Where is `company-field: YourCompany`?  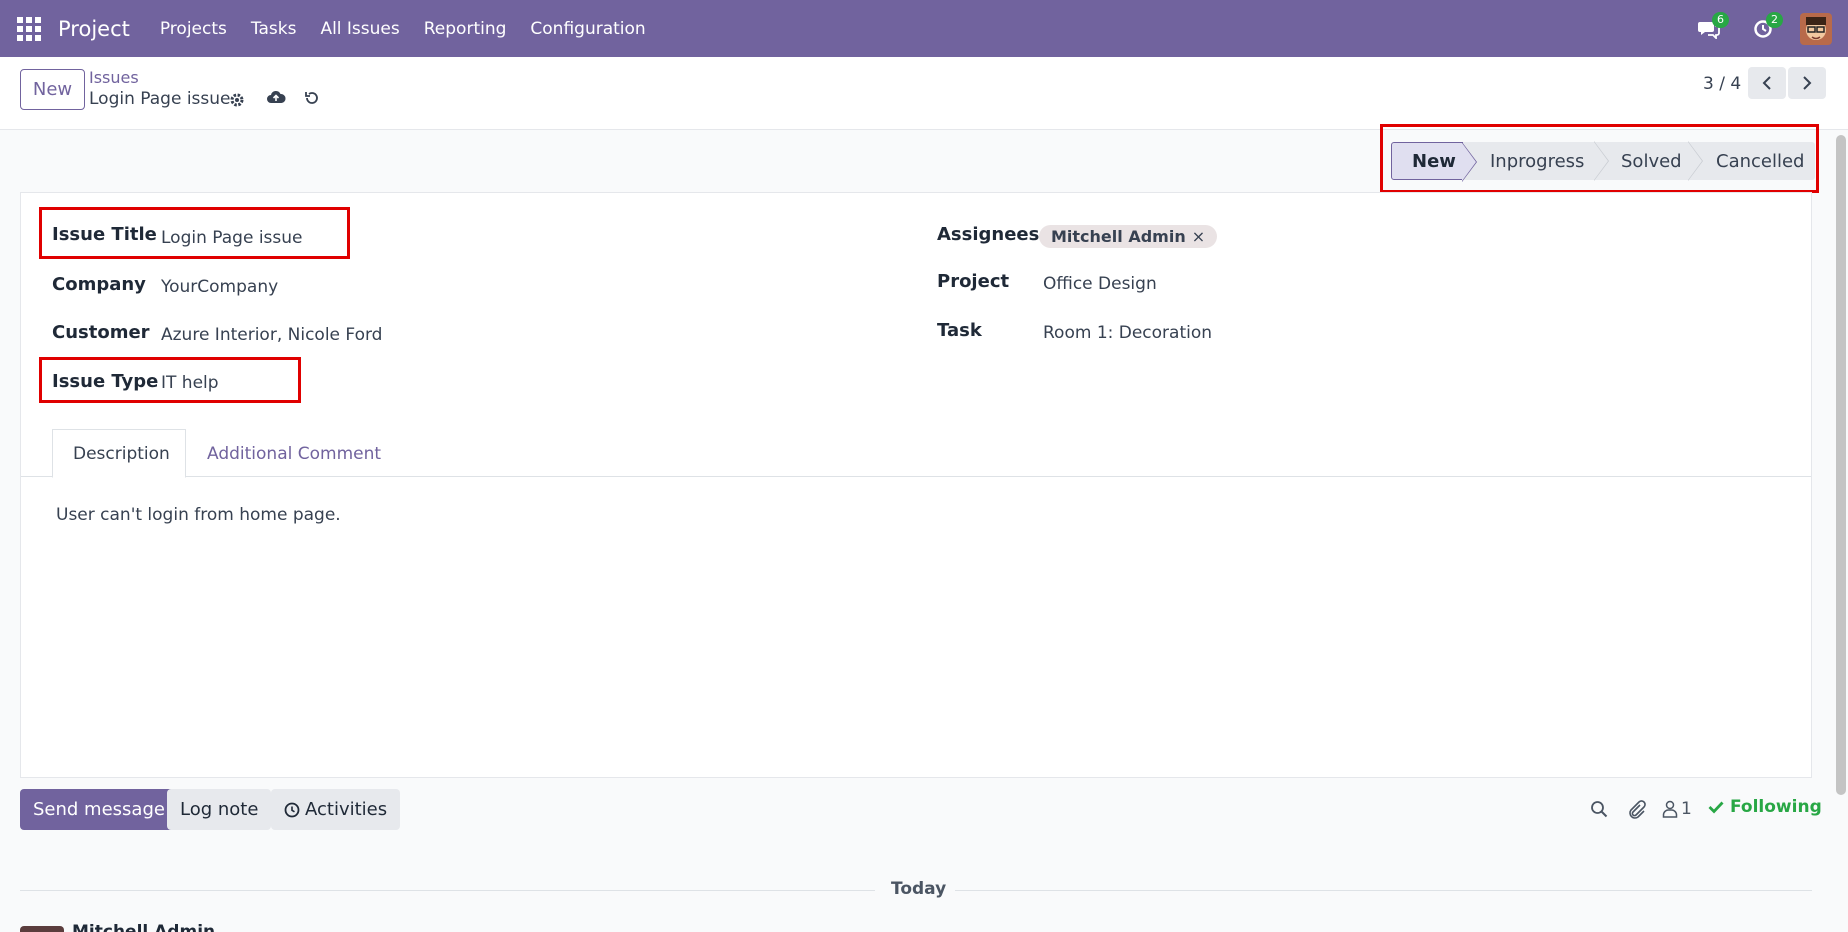 company-field: YourCompany is located at coordinates (219, 287).